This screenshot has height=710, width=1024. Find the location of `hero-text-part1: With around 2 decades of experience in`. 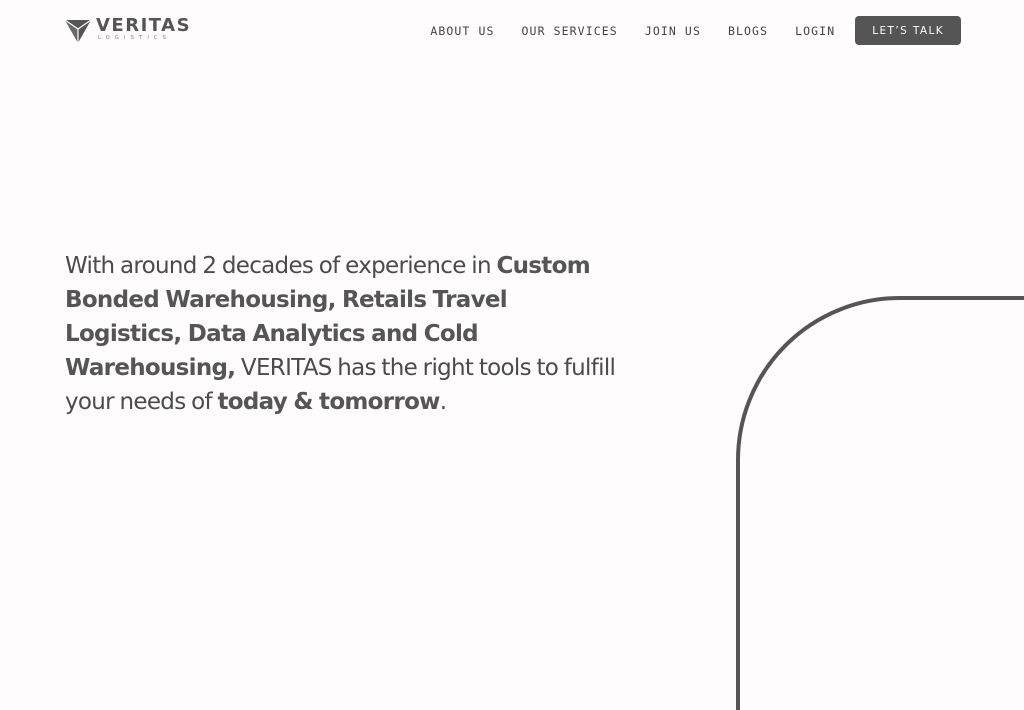

hero-text-part1: With around 2 decades of experience in is located at coordinates (281, 266).